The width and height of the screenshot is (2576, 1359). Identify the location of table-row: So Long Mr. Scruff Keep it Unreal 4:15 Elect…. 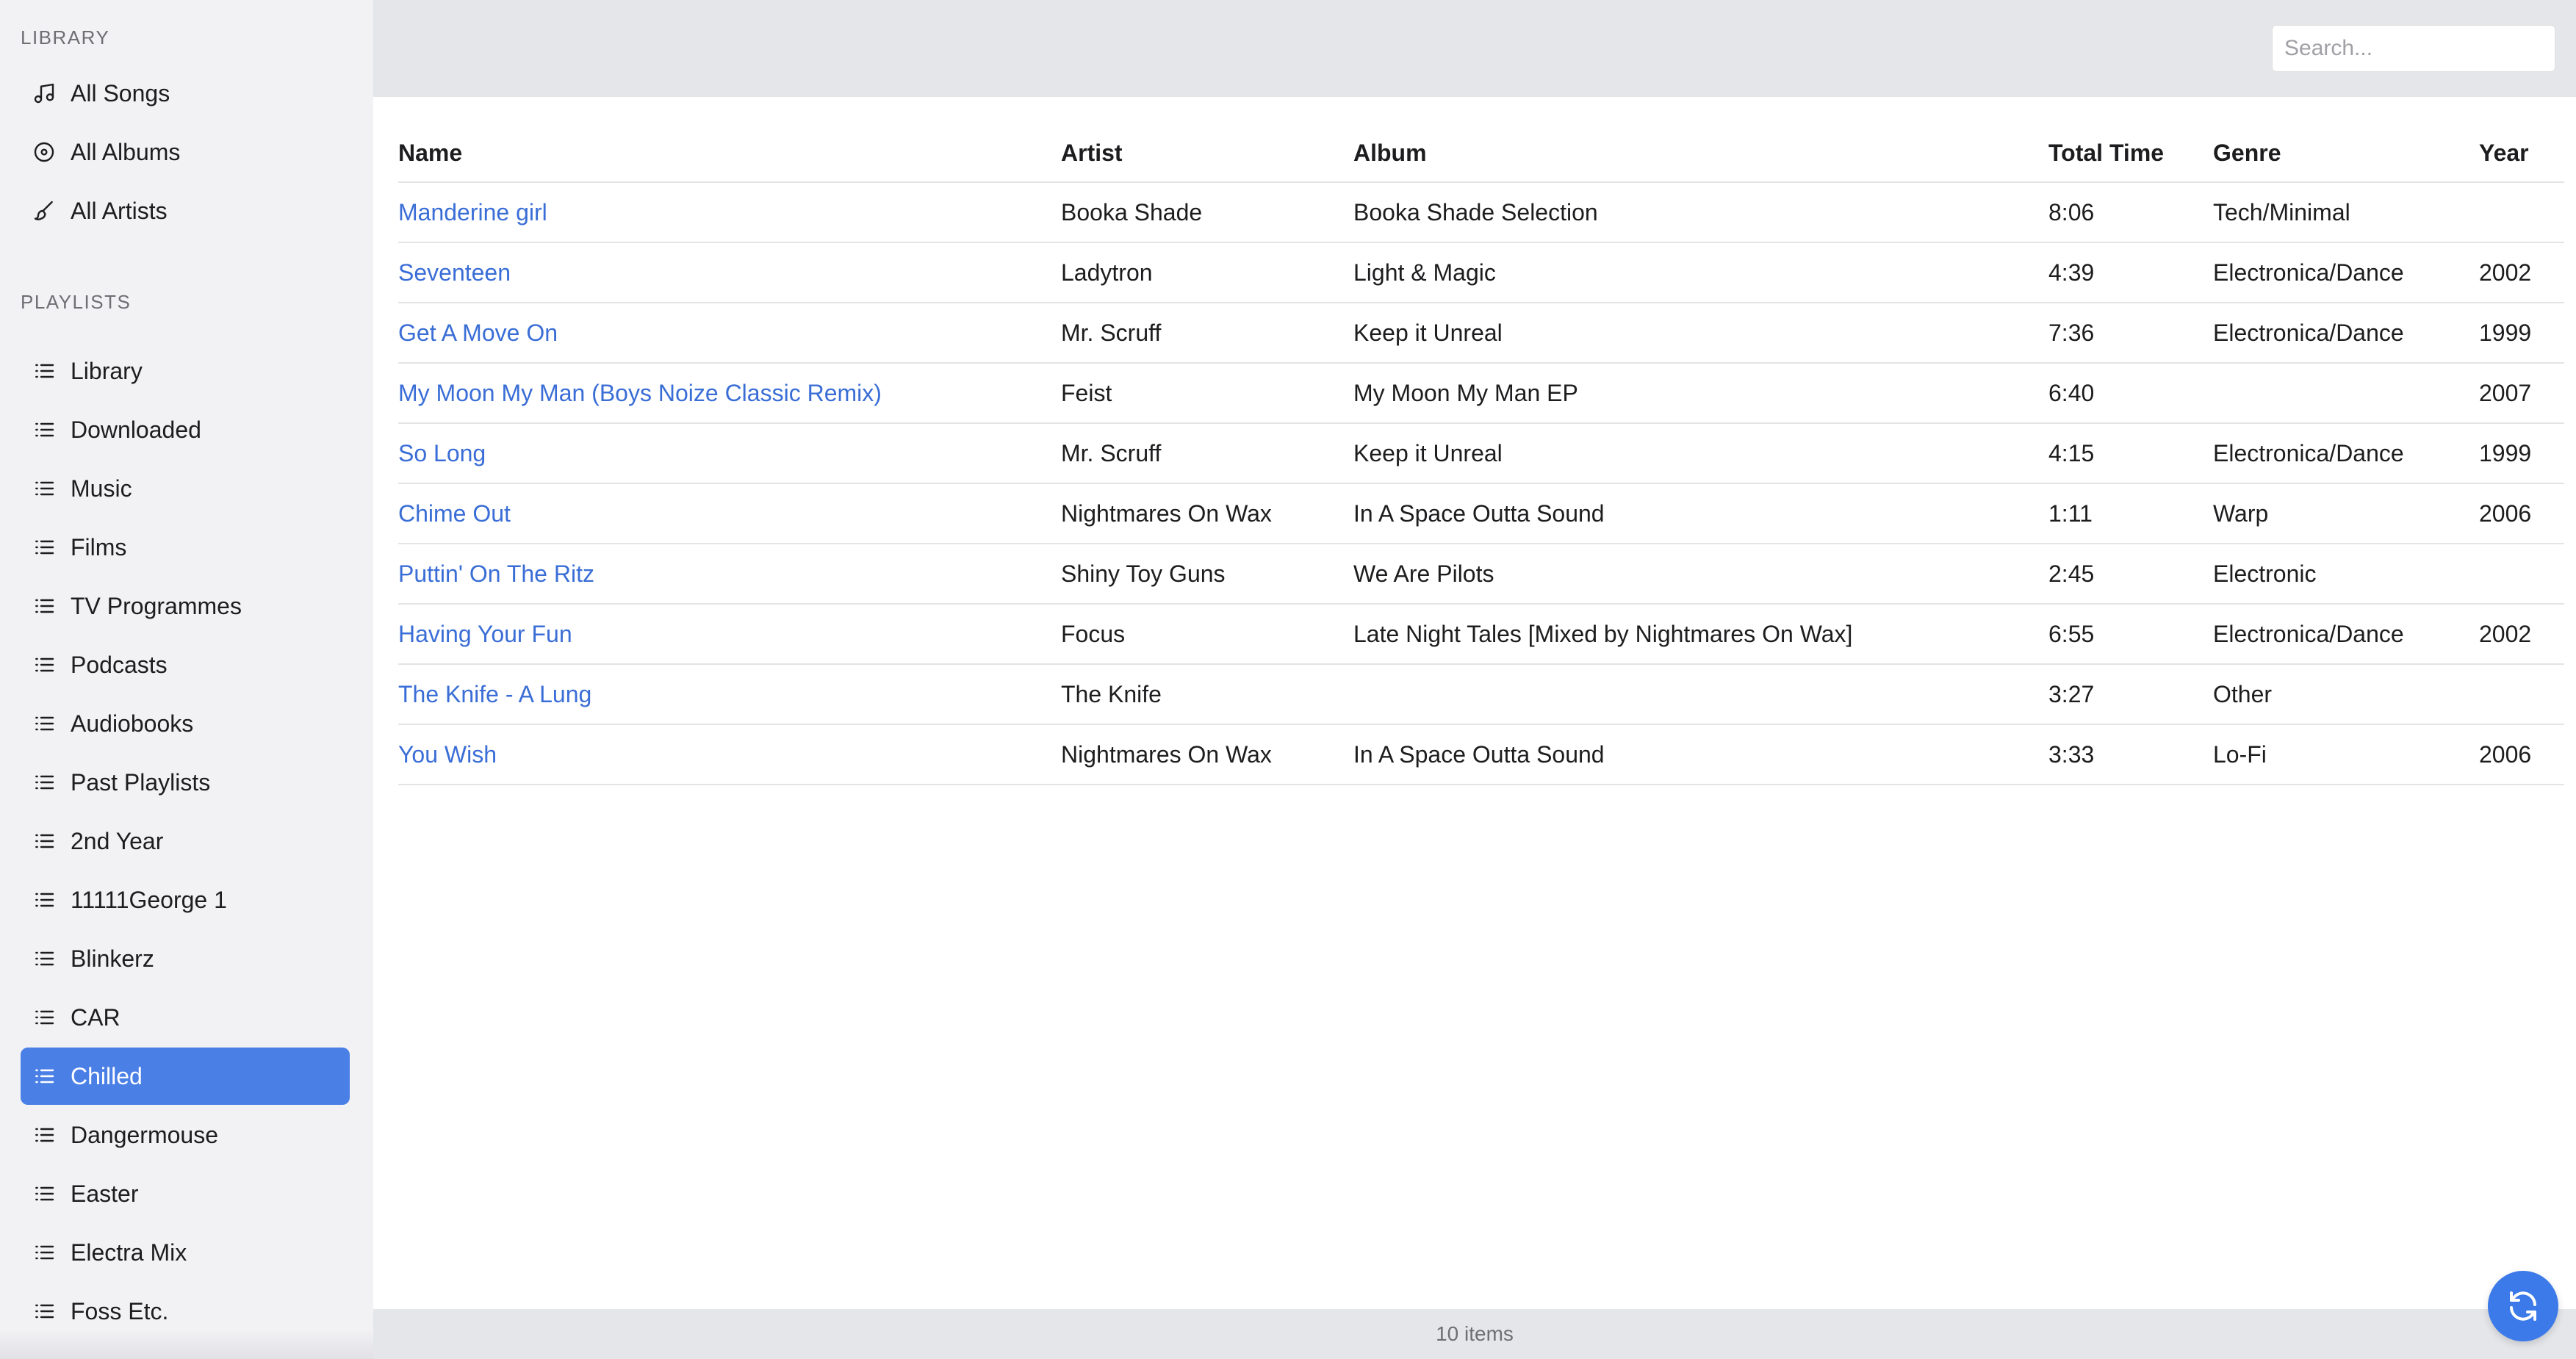
(1481, 453).